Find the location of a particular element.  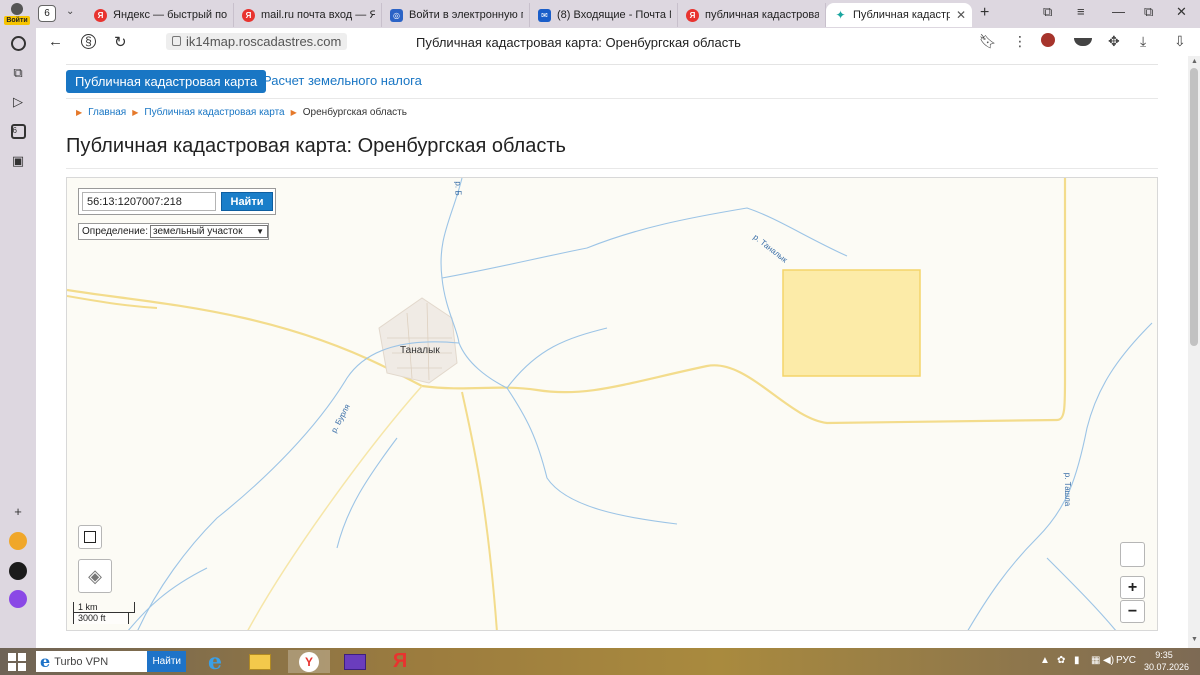

cadastral-number-input is located at coordinates (149, 201).